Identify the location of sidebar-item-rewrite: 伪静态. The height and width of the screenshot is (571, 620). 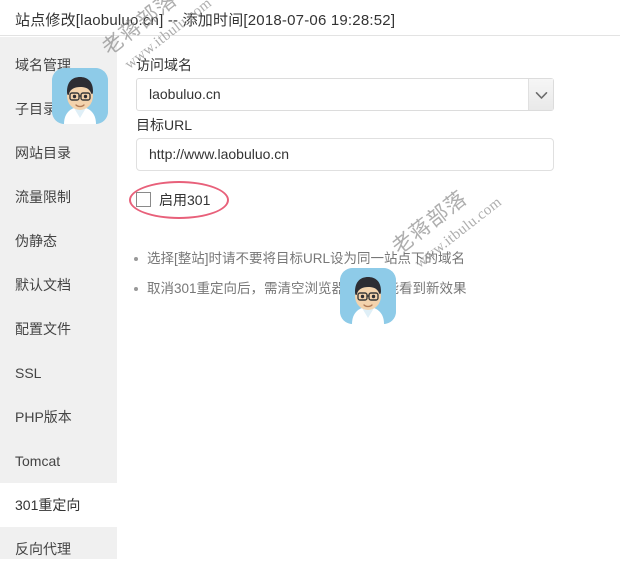
(58, 241).